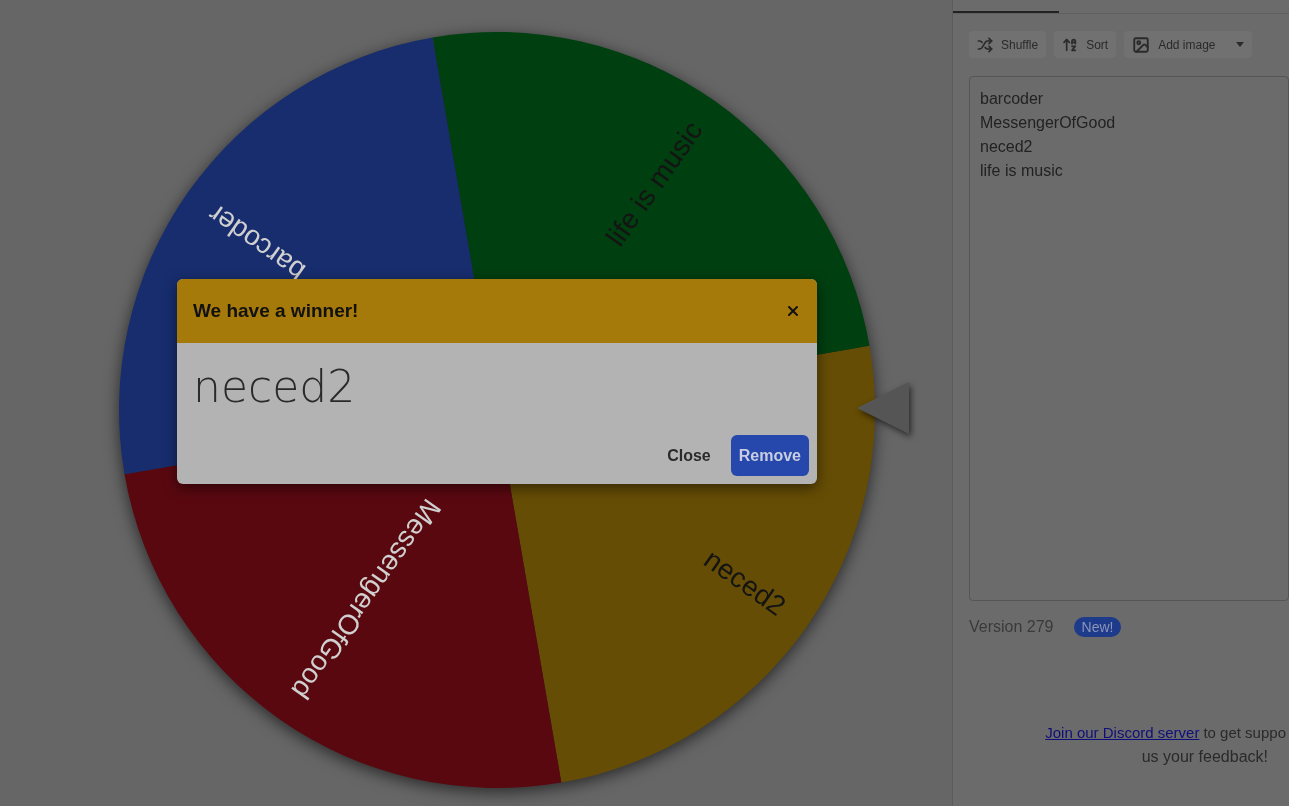  What do you see at coordinates (1085, 44) in the screenshot?
I see `toolbar-button: Sort` at bounding box center [1085, 44].